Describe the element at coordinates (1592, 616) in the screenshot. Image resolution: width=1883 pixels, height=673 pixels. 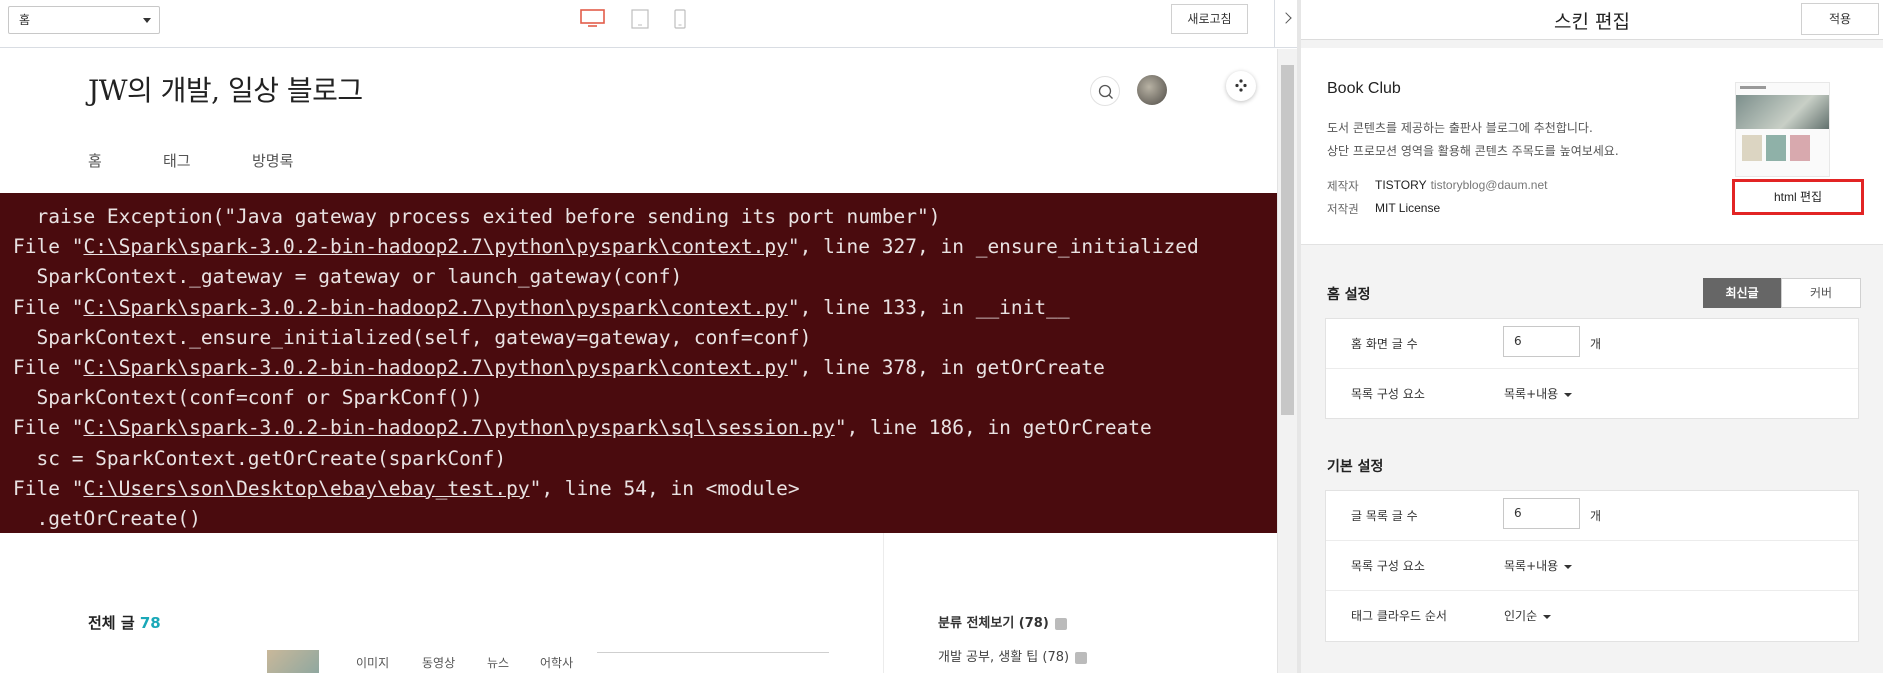
I see `settings-row: 태그 클라우드 순서 인기순` at that location.